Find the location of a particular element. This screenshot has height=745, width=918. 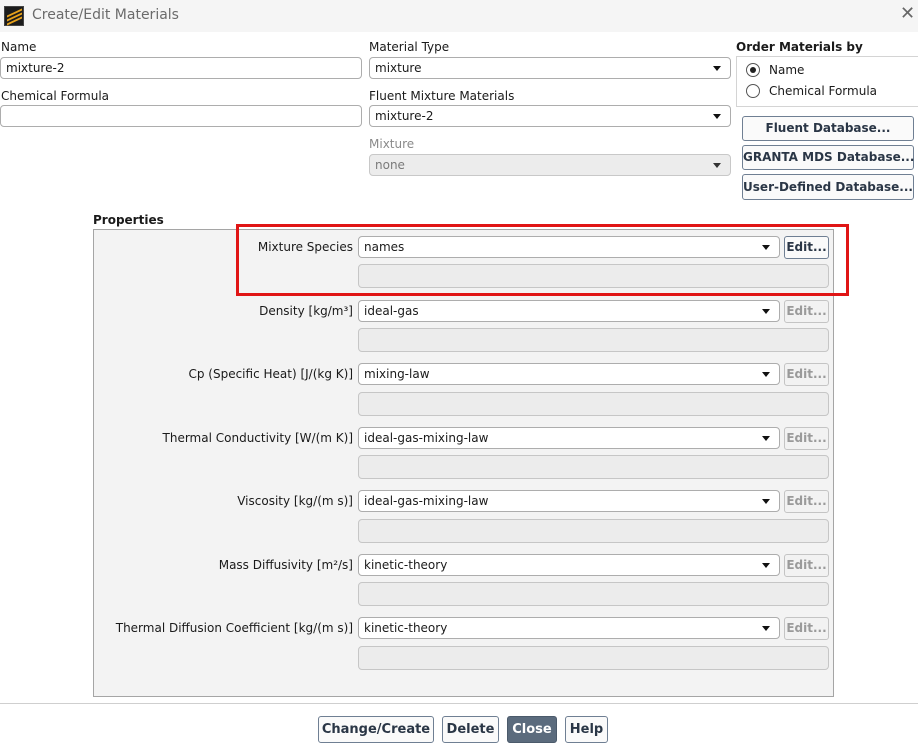

close-button: Close is located at coordinates (532, 729).